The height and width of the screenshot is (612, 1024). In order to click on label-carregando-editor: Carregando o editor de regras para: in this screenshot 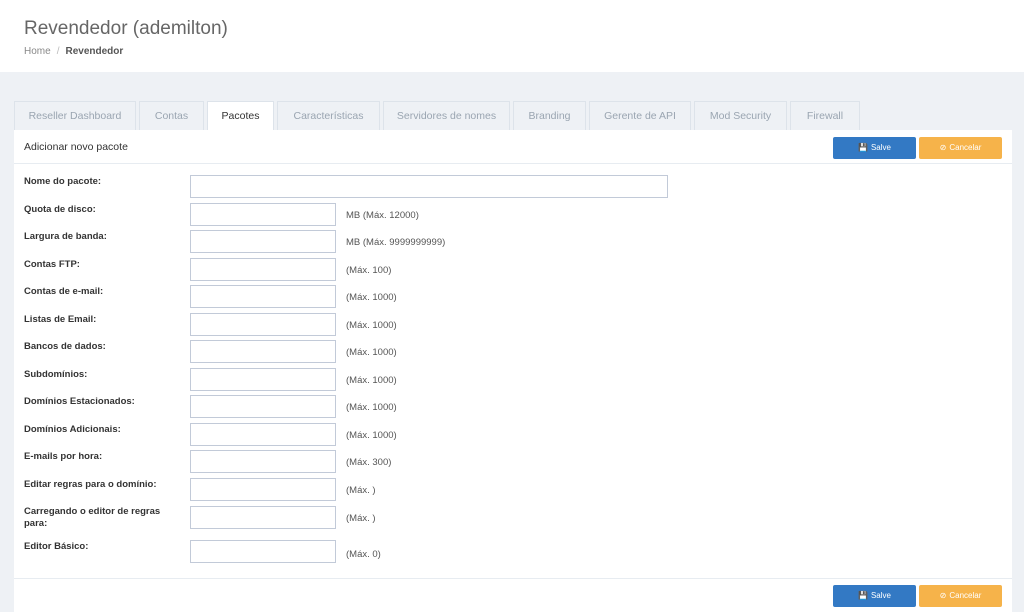, I will do `click(92, 517)`.